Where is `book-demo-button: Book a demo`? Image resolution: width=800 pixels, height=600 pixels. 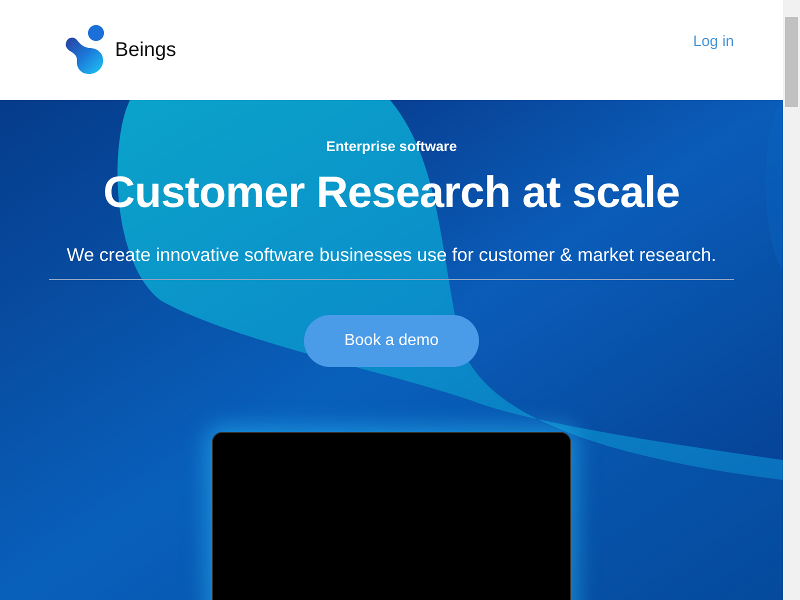 book-demo-button: Book a demo is located at coordinates (391, 341).